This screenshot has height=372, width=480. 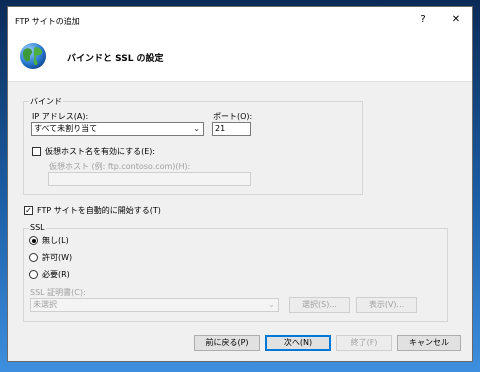 What do you see at coordinates (233, 116) in the screenshot?
I see `port-label: ポート(O):` at bounding box center [233, 116].